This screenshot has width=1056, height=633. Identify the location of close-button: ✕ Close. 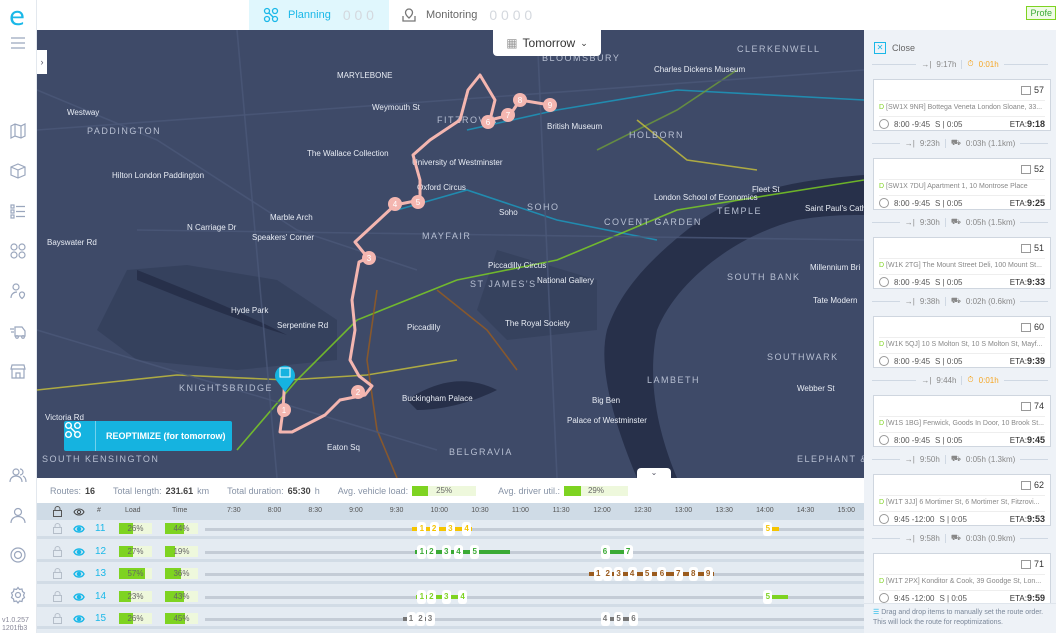
(894, 48).